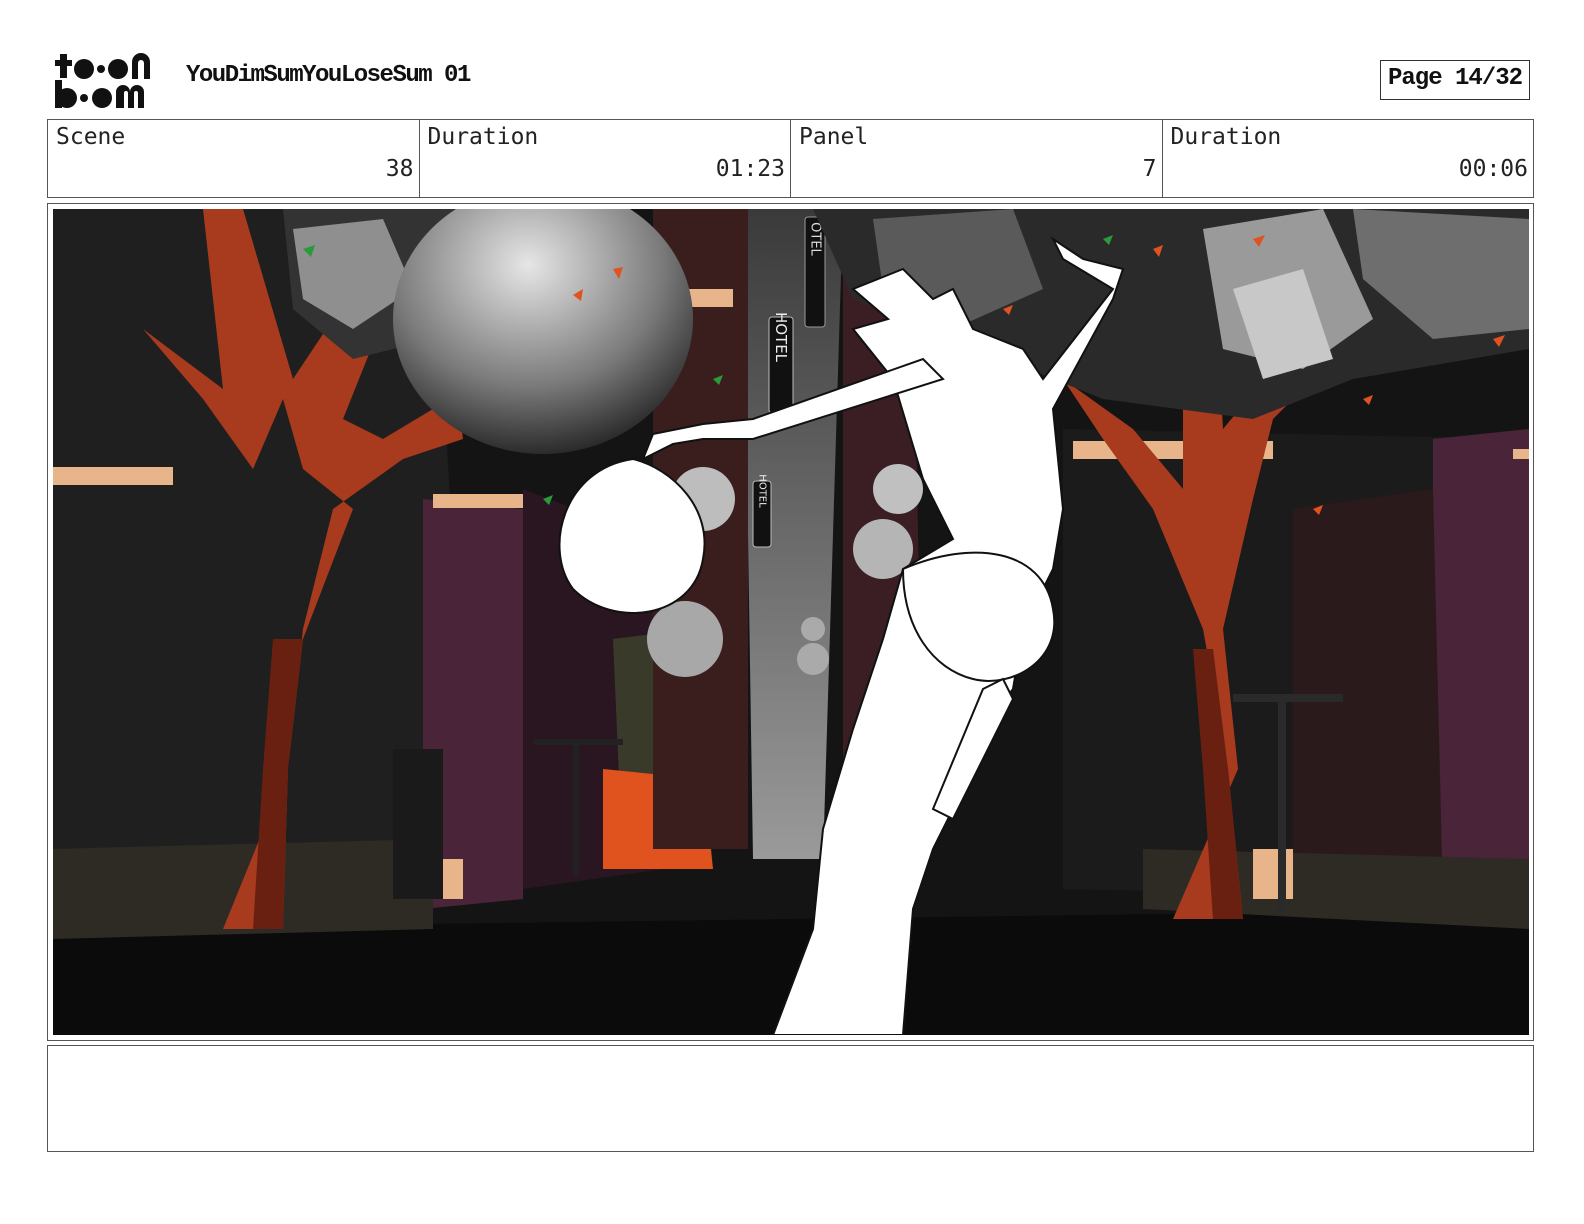 The image size is (1584, 1224). Describe the element at coordinates (834, 137) in the screenshot. I see `panel-label: Panel` at that location.